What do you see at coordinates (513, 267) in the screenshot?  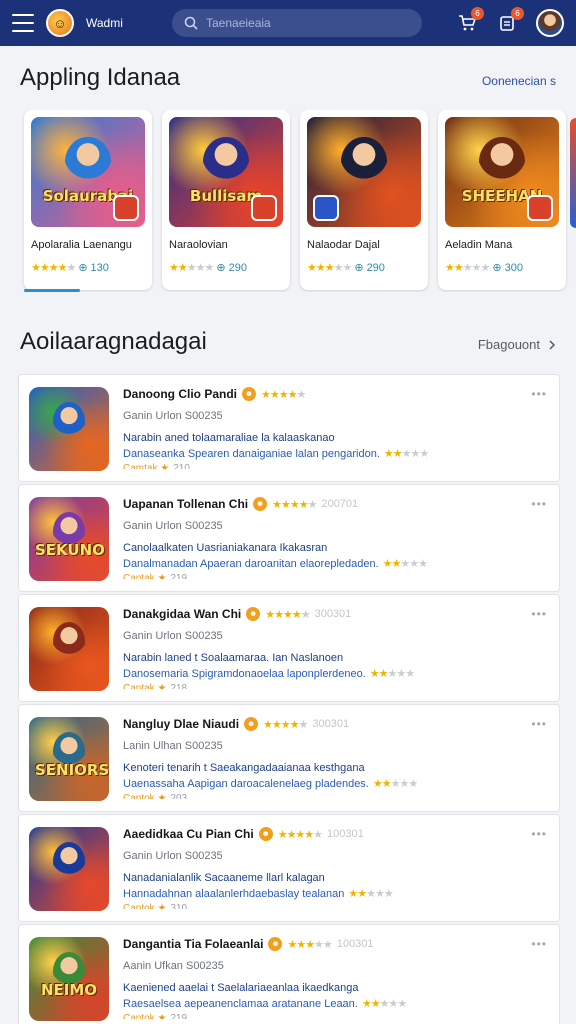 I see `card-rating-count: 300` at bounding box center [513, 267].